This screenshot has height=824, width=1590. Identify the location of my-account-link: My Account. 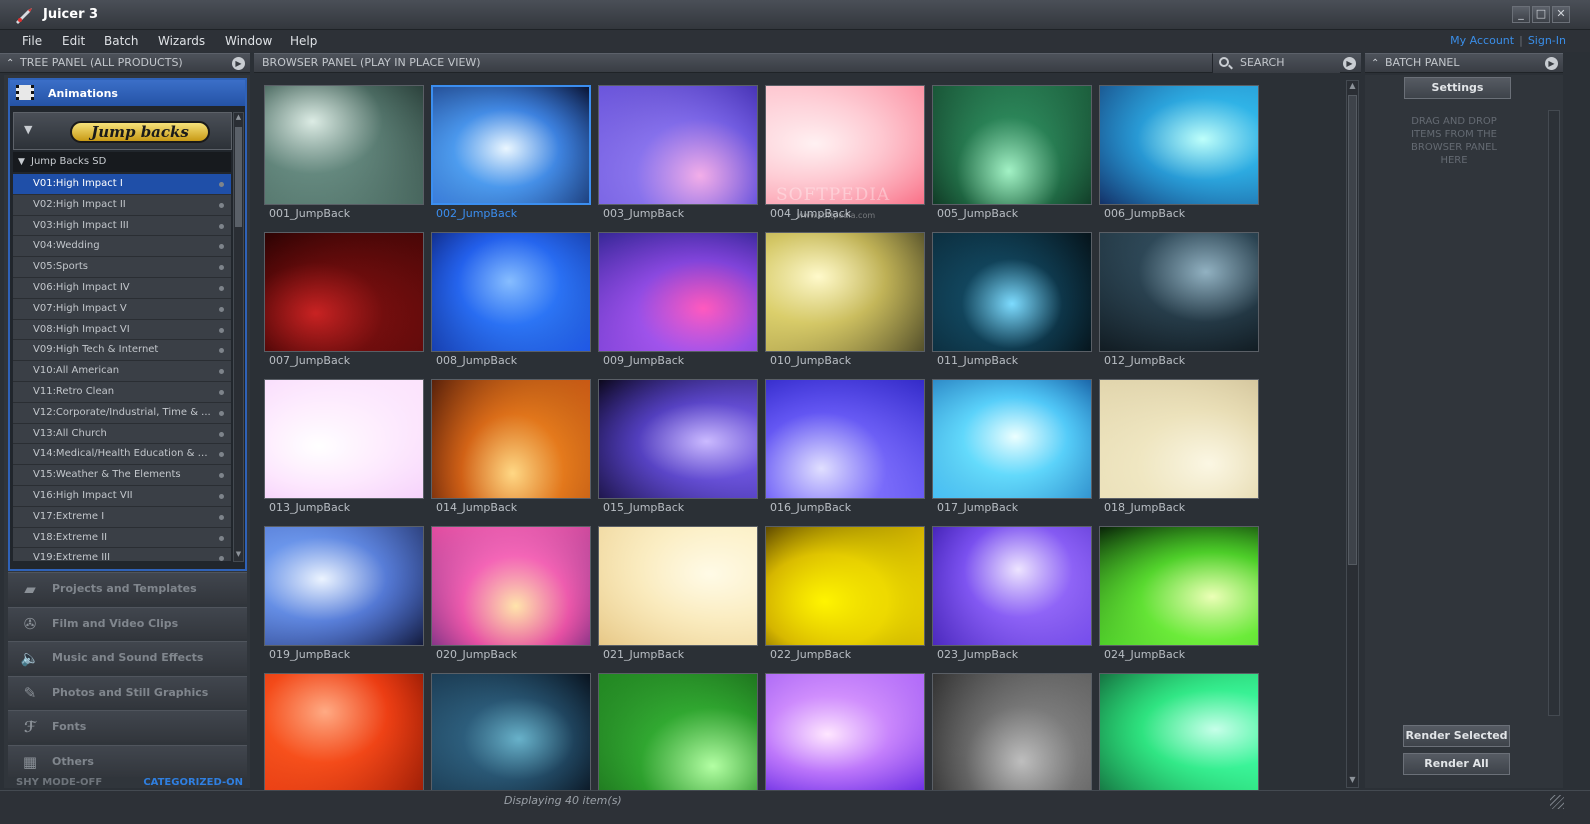
(1482, 40).